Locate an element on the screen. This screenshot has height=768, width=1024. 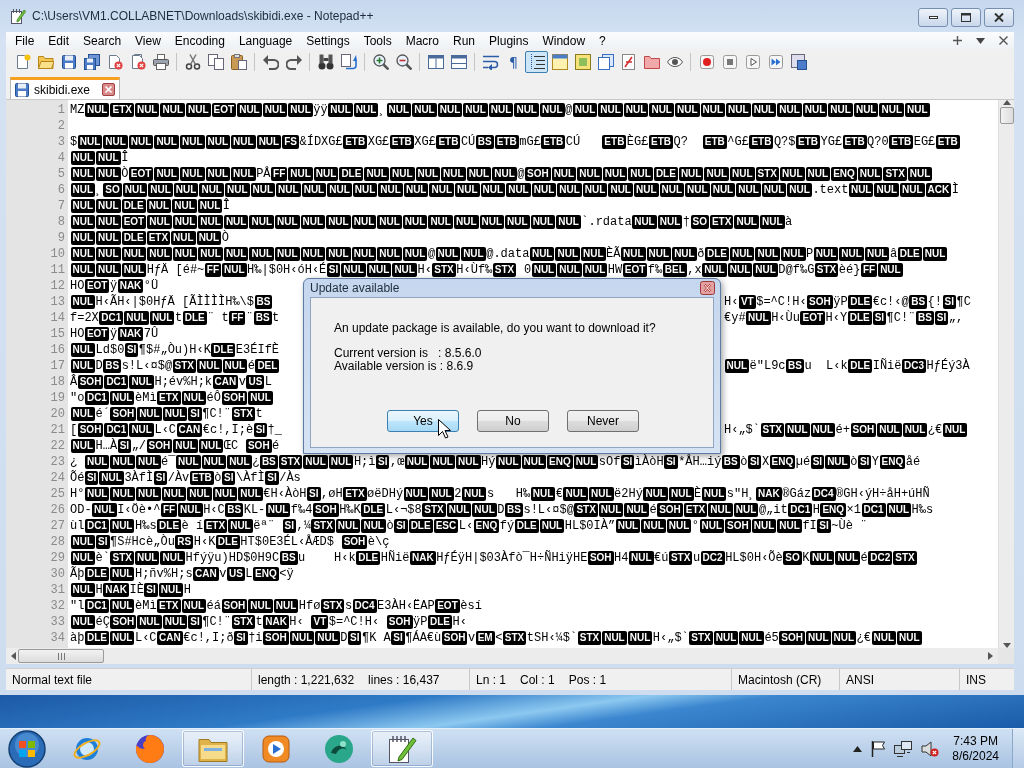
down-arrow-icon is located at coordinates (1006, 645).